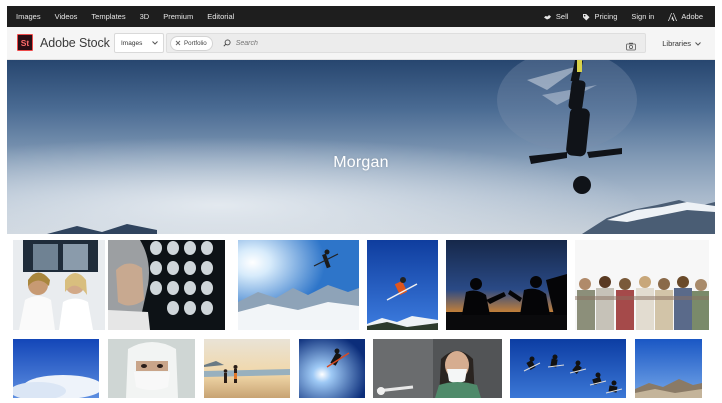 The height and width of the screenshot is (403, 722). What do you see at coordinates (631, 47) in the screenshot?
I see `camera-icon` at bounding box center [631, 47].